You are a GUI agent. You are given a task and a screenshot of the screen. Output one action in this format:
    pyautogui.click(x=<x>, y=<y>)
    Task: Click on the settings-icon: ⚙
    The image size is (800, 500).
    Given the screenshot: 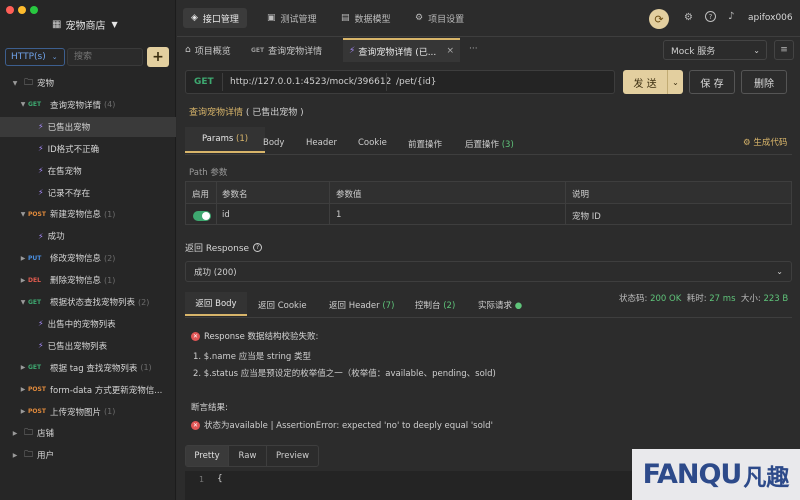 What is the action you would take?
    pyautogui.click(x=688, y=17)
    